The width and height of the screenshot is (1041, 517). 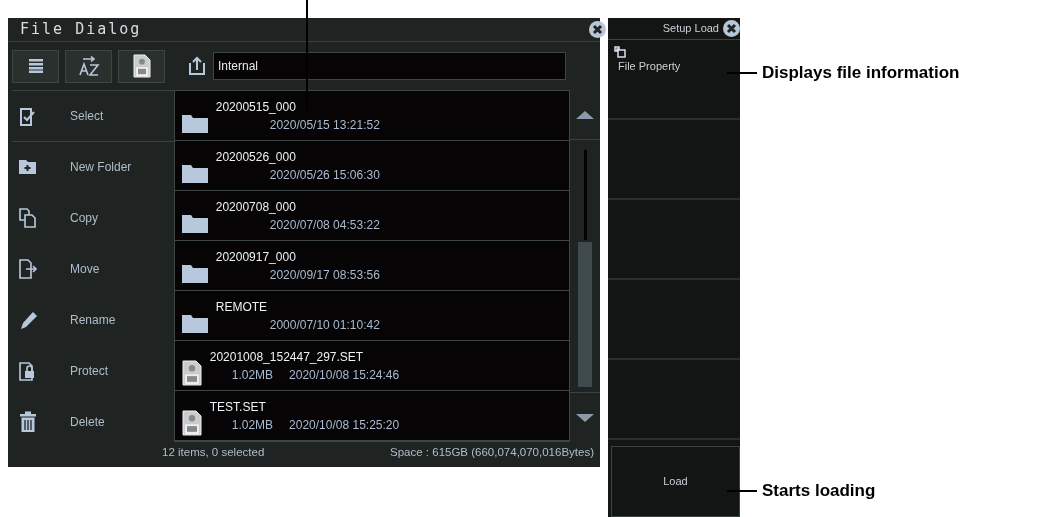 I want to click on window-title: File Dialog, so click(x=81, y=30).